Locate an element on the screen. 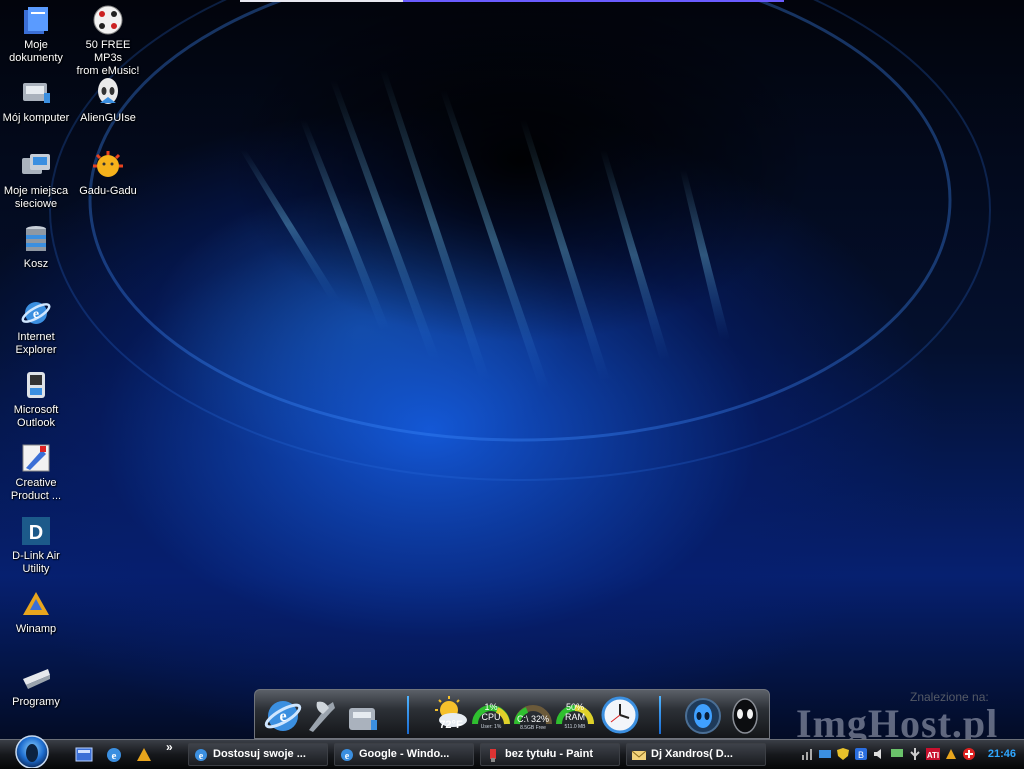  desktop-icon-winamp: Winamp is located at coordinates (36, 612).